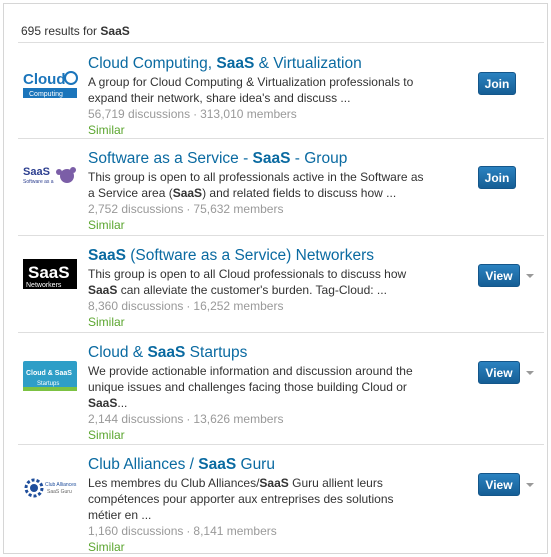 This screenshot has height=557, width=551. I want to click on group-title-link: SaaS (Software as a Service) Networkers, so click(258, 255).